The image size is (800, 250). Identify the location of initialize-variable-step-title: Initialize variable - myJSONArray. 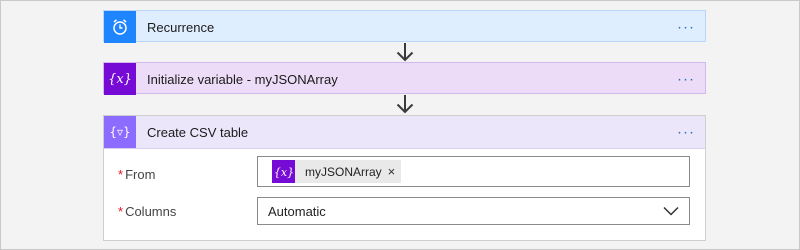
(242, 79).